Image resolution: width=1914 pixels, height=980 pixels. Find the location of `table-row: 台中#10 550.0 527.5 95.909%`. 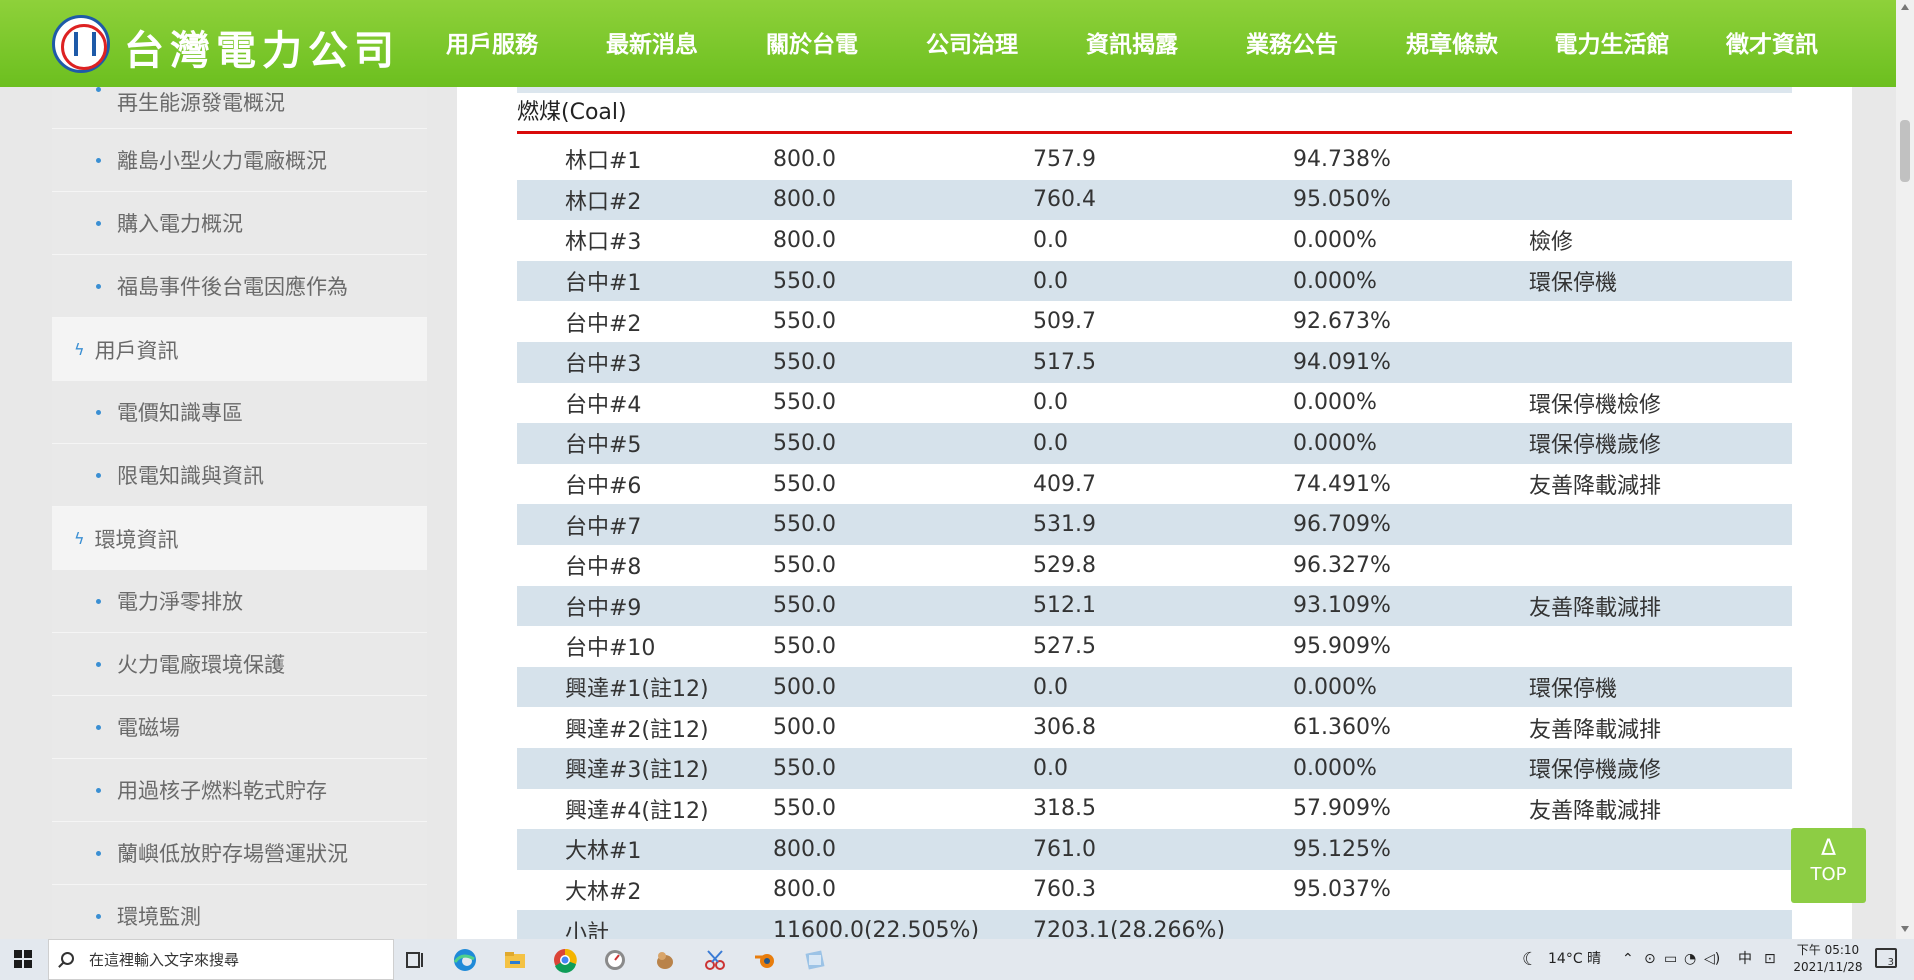

table-row: 台中#10 550.0 527.5 95.909% is located at coordinates (1154, 646).